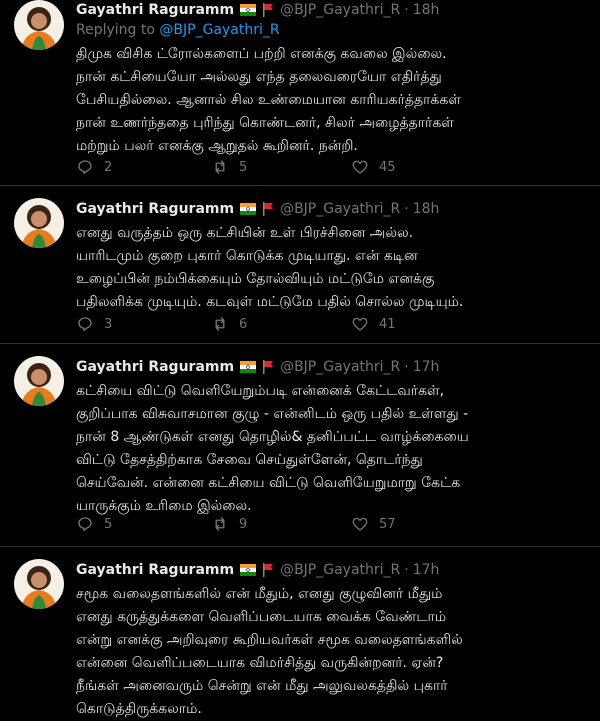  What do you see at coordinates (243, 324) in the screenshot?
I see `retweet-count: 6` at bounding box center [243, 324].